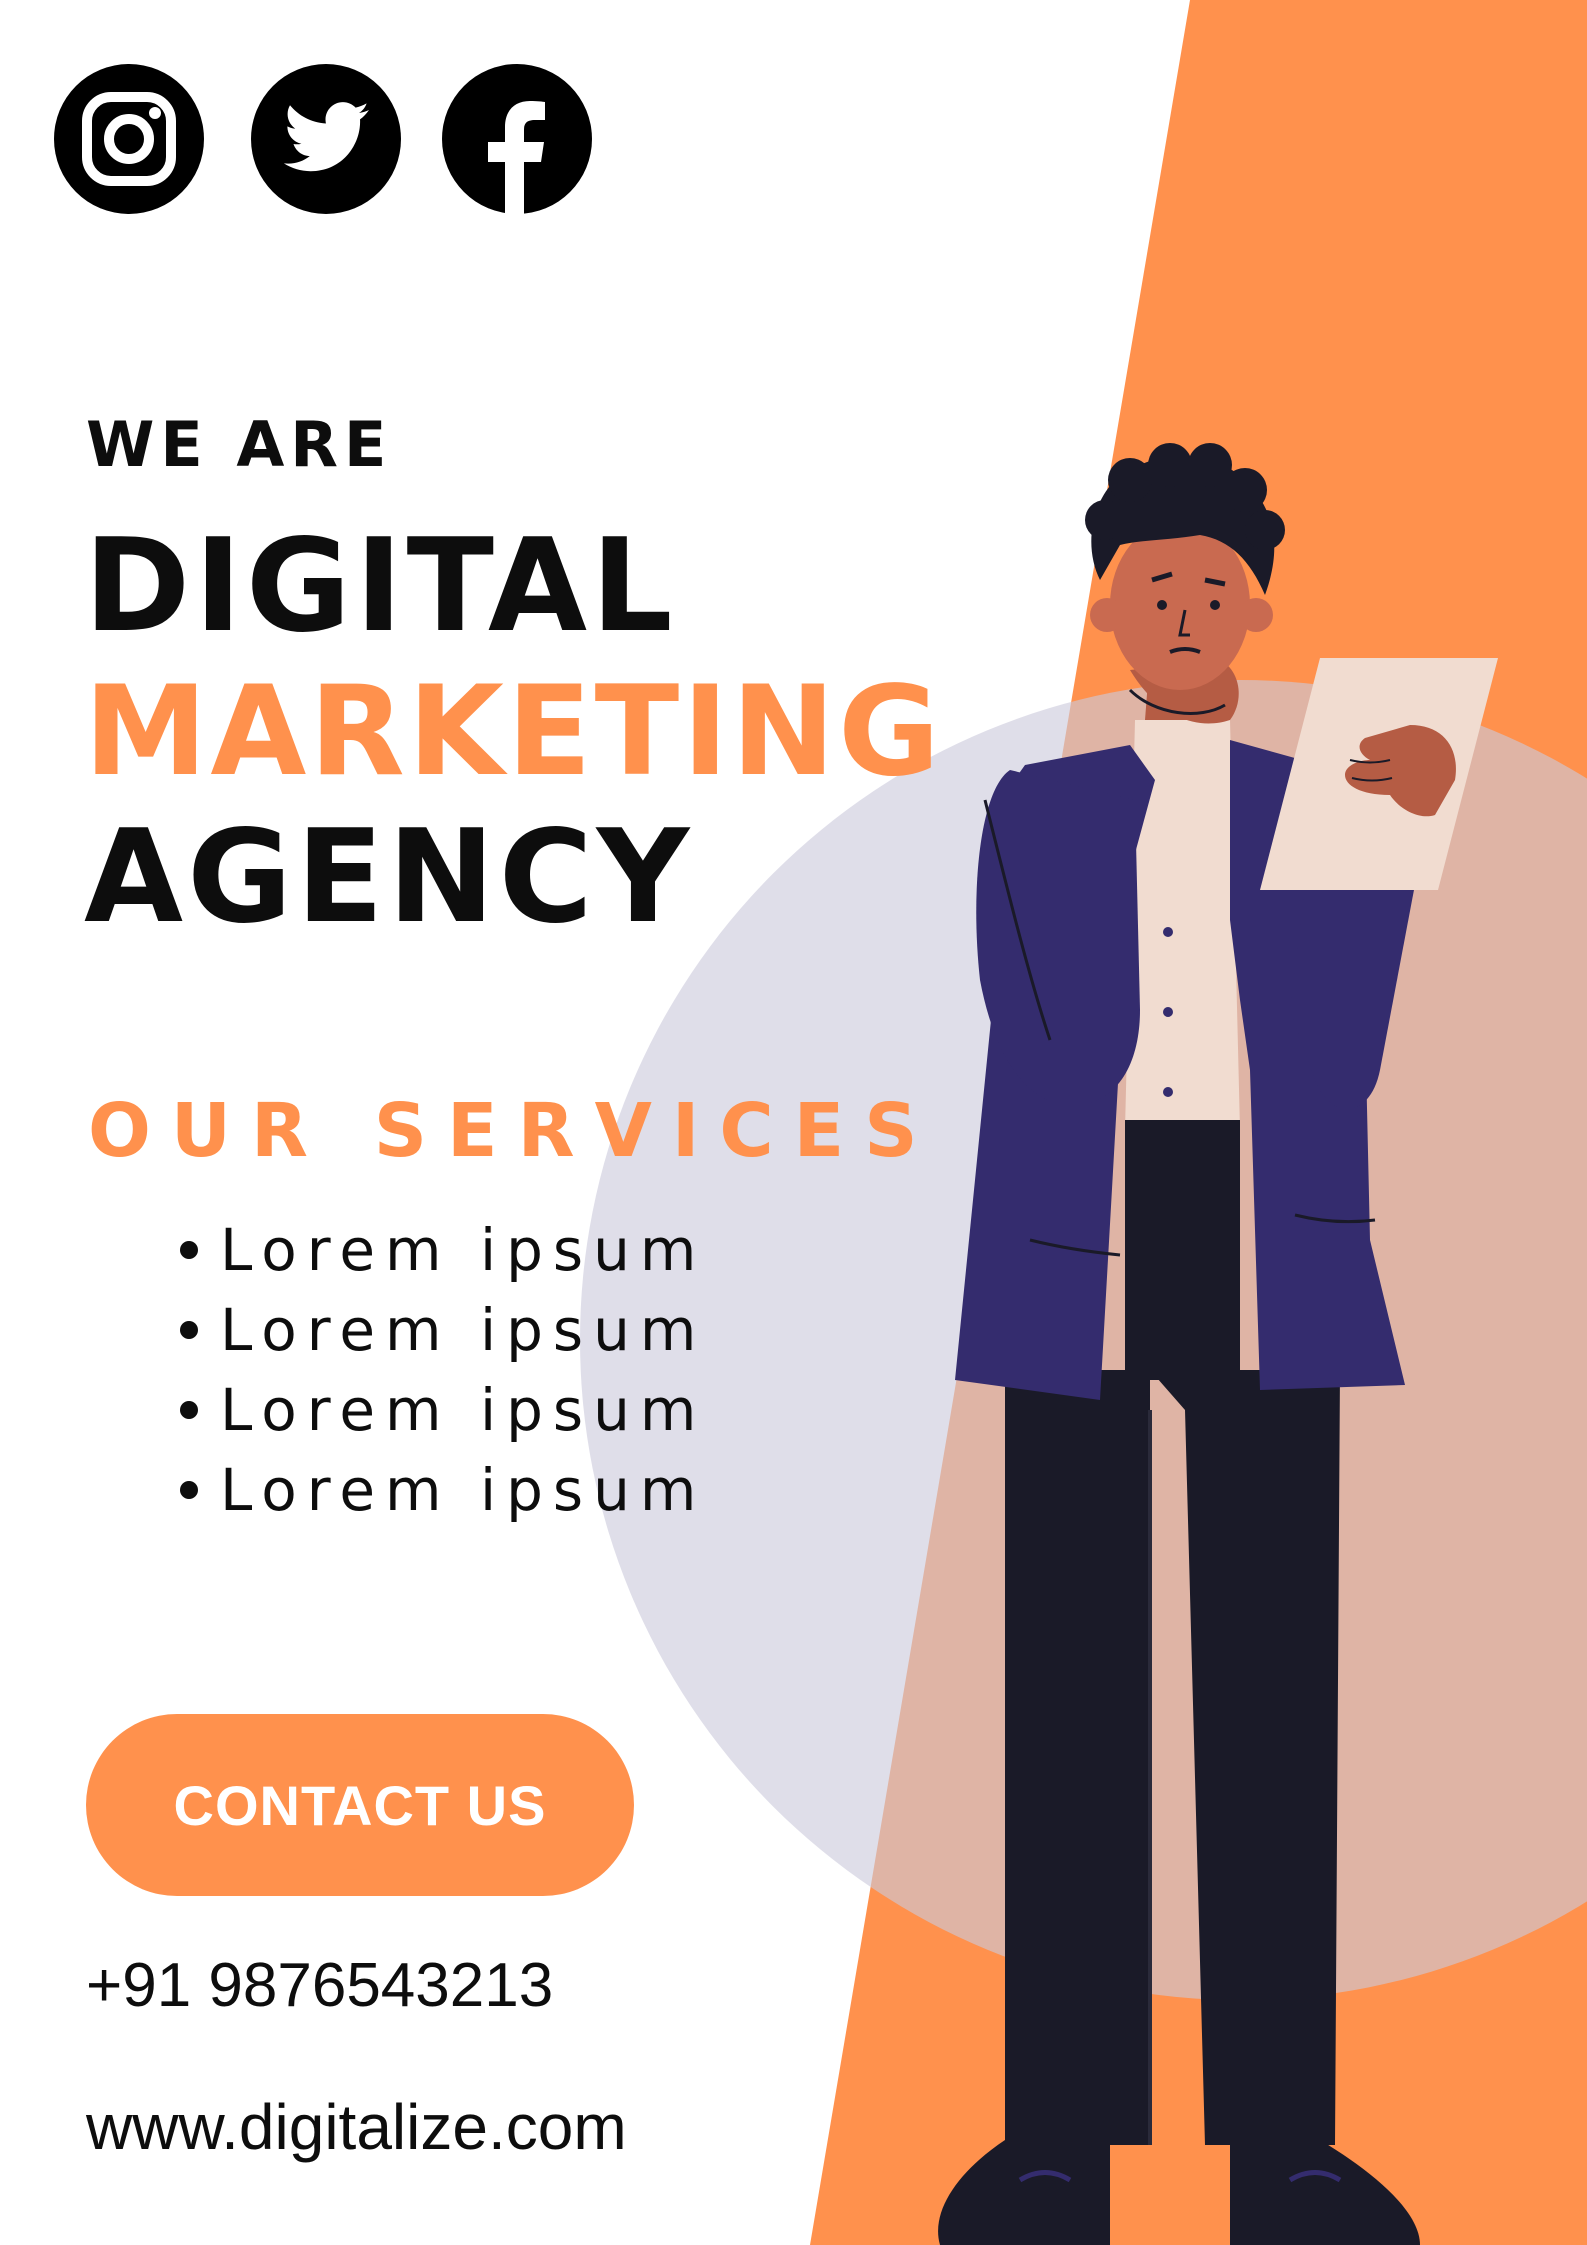 Image resolution: width=1587 pixels, height=2245 pixels. What do you see at coordinates (356, 2127) in the screenshot?
I see `website-link: www.digitalize.com` at bounding box center [356, 2127].